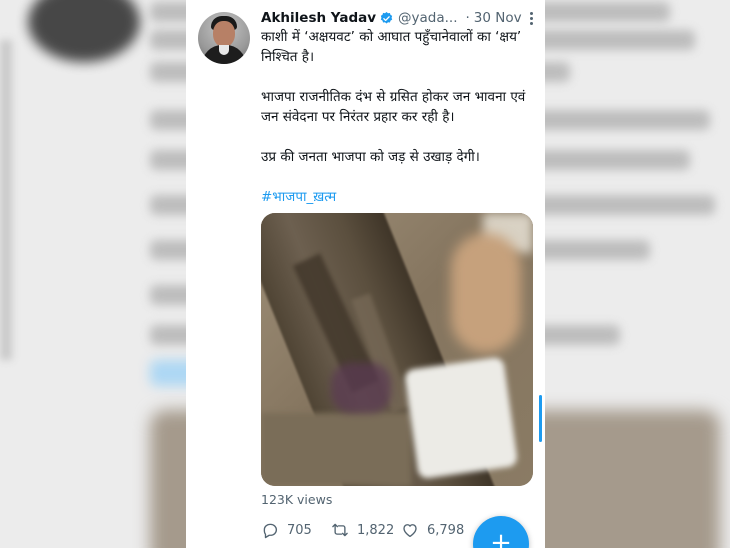  Describe the element at coordinates (298, 196) in the screenshot. I see `hashtag-link: #भाजपा_ख़त्म` at that location.